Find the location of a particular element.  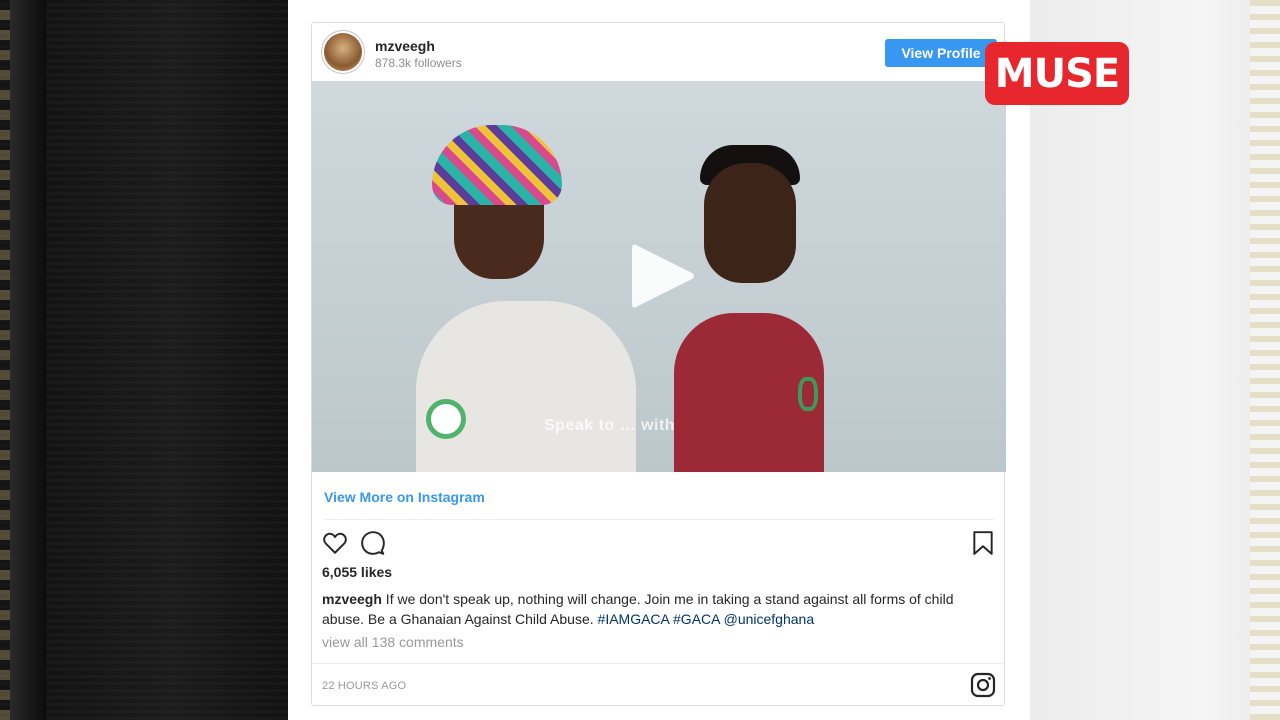

bookmark-icon is located at coordinates (983, 543).